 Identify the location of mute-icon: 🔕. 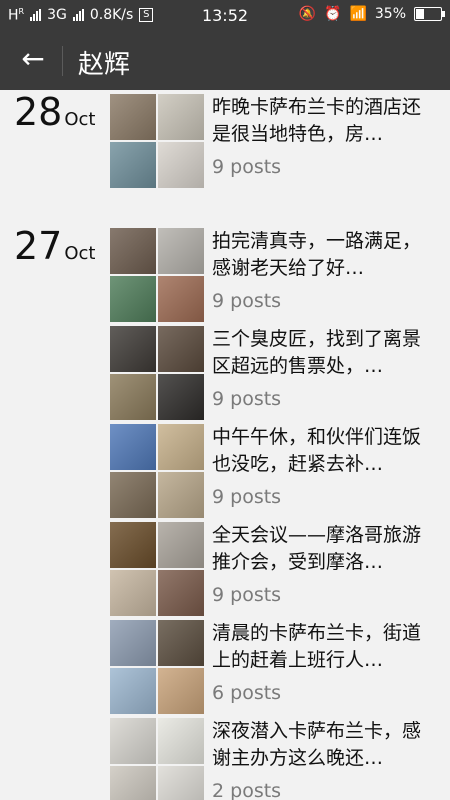
(307, 14).